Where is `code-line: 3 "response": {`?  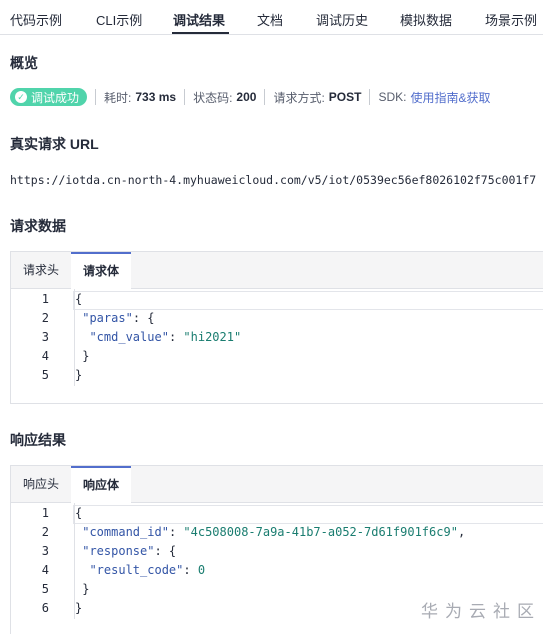 code-line: 3 "response": { is located at coordinates (277, 551).